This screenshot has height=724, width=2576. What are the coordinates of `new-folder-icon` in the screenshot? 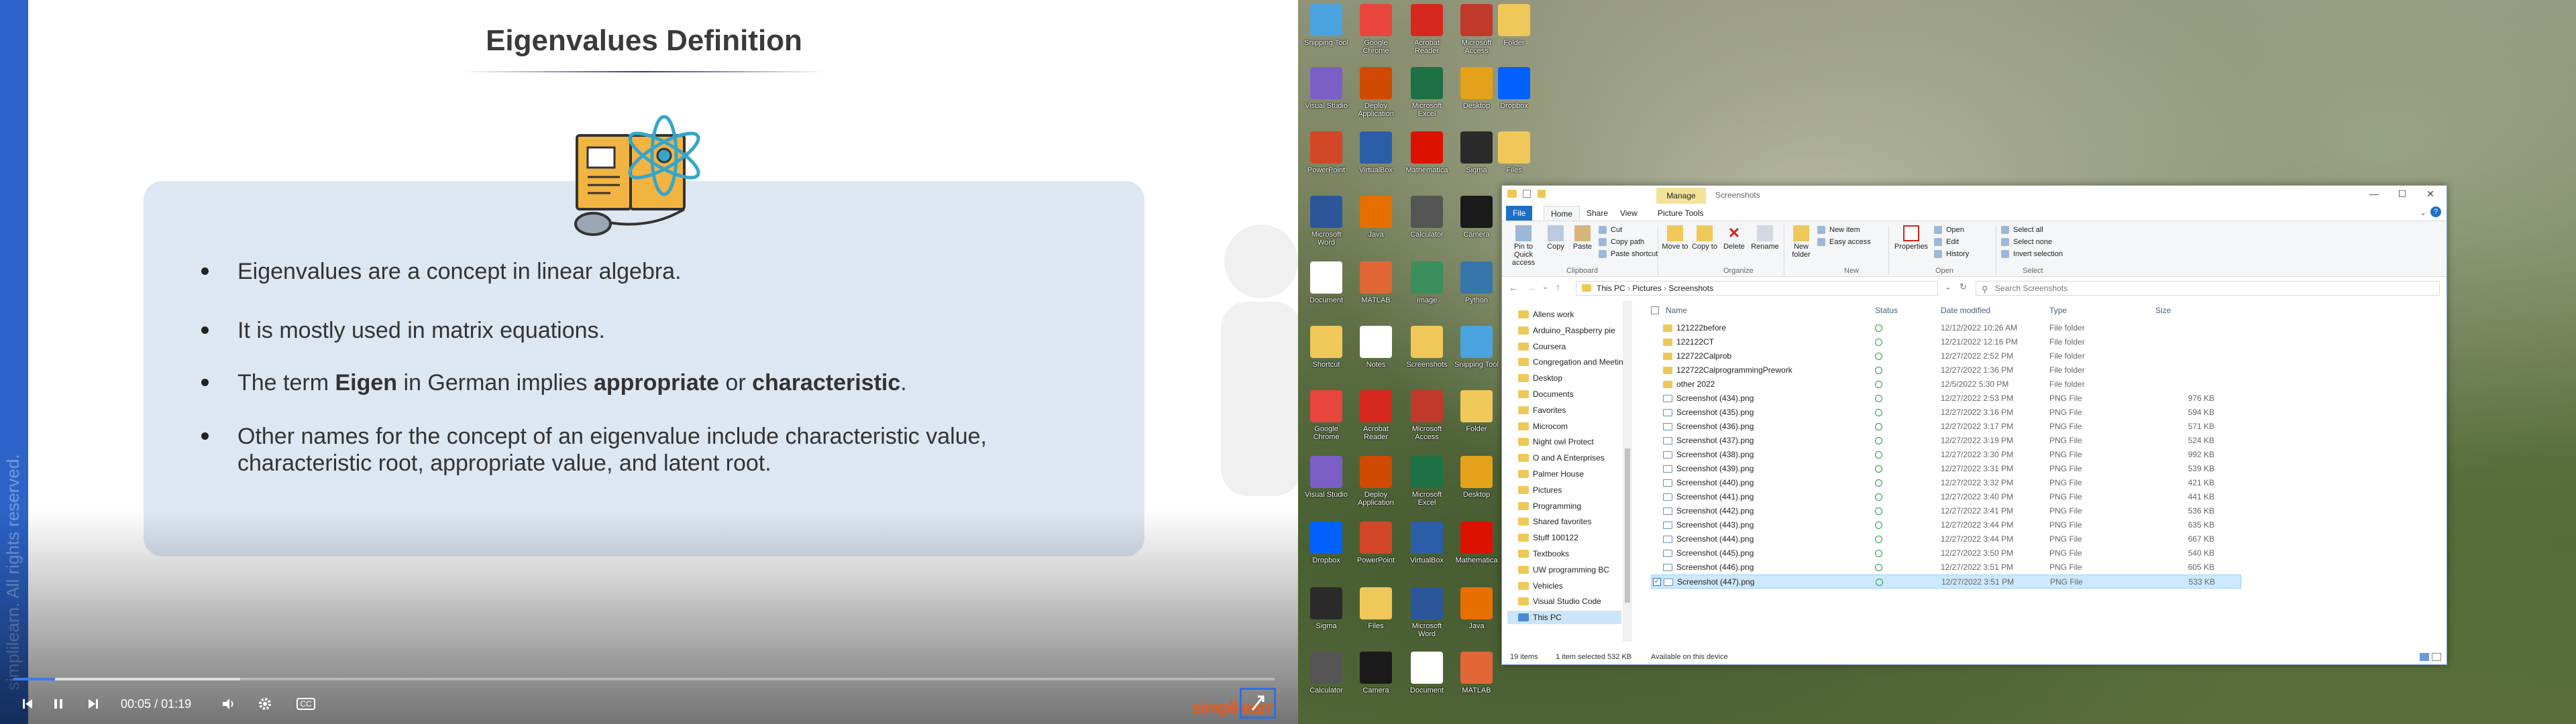 It's located at (1541, 194).